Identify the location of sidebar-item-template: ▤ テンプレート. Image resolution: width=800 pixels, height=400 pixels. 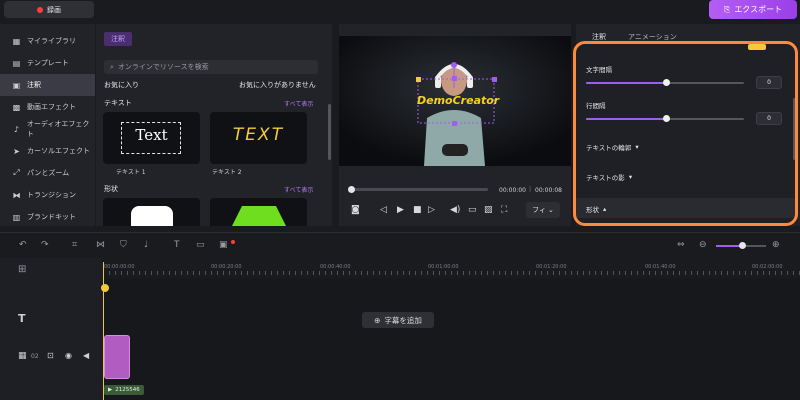
(47, 63).